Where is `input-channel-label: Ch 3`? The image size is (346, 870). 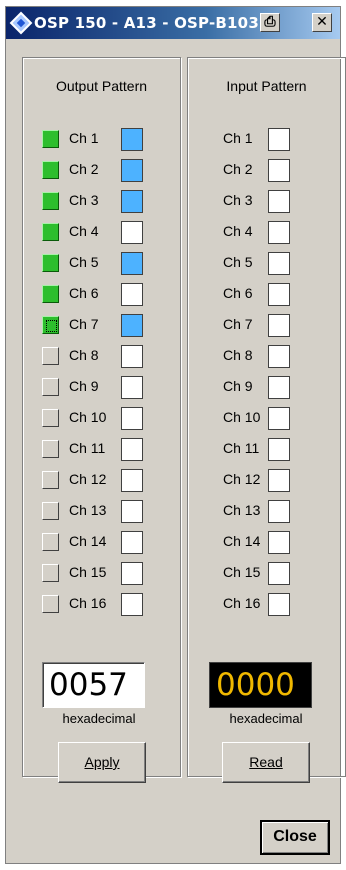
input-channel-label: Ch 3 is located at coordinates (238, 200).